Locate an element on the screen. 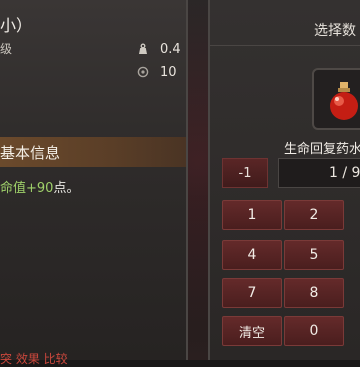 The width and height of the screenshot is (360, 367). weight-stat: 0.4 is located at coordinates (158, 49).